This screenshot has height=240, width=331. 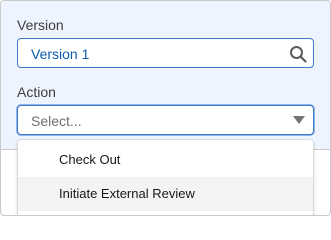 I want to click on menu-item-label: Check Out, so click(x=90, y=159).